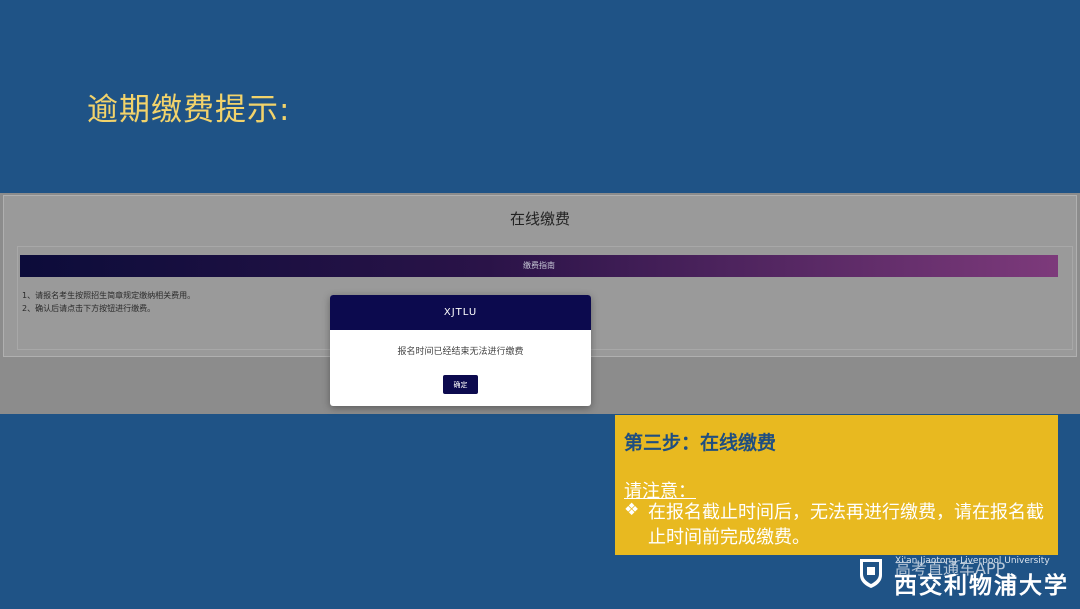 This screenshot has width=1080, height=609. What do you see at coordinates (109, 295) in the screenshot?
I see `guide-line: 1、请报名考生按照招生简章规定缴纳相关费用。` at bounding box center [109, 295].